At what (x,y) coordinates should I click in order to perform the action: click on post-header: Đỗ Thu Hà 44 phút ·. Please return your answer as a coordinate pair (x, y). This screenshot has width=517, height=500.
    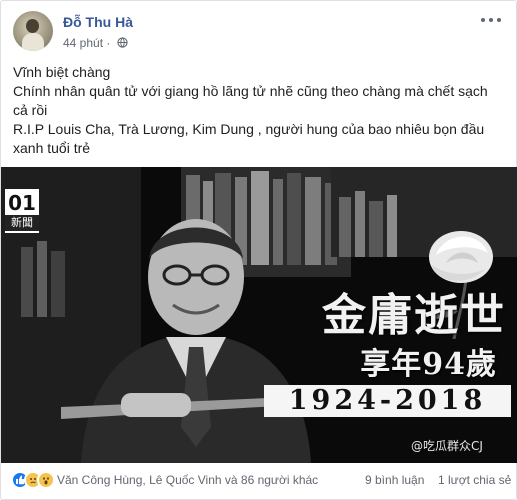
    Looking at the image, I should click on (258, 33).